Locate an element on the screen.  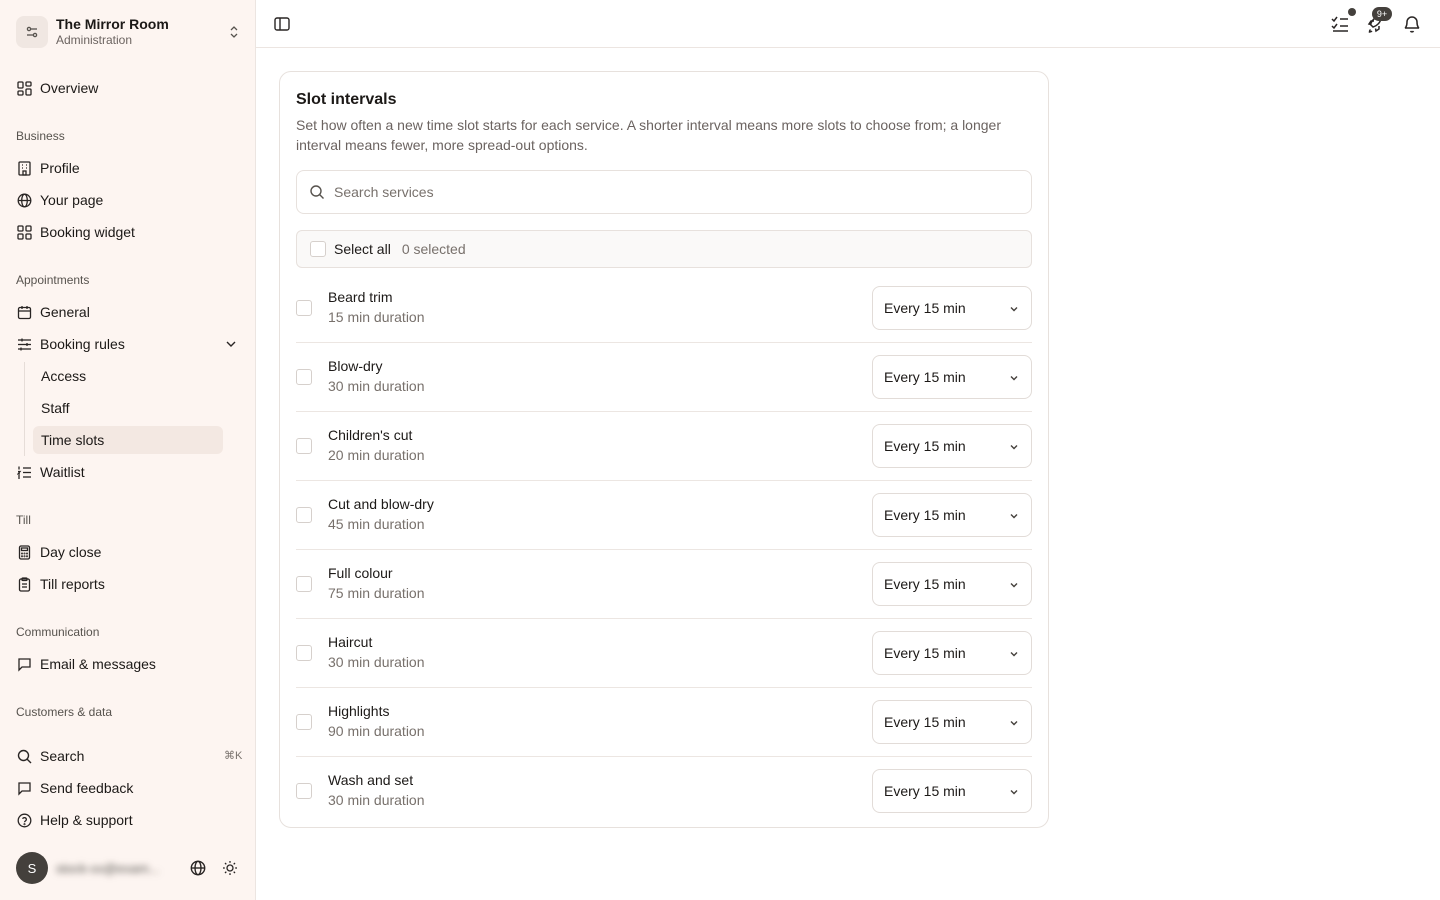
sidebar-item-waitlist: Waitlist is located at coordinates (50, 472).